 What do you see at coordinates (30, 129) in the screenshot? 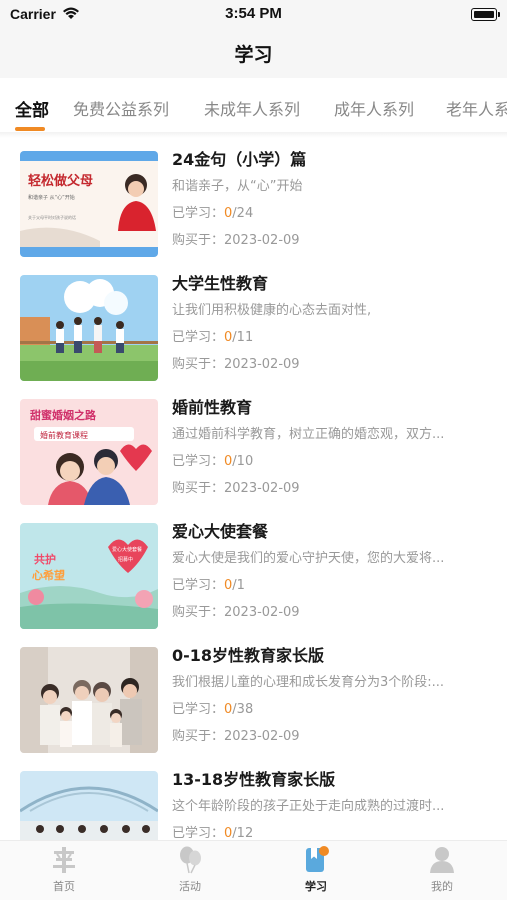
I see `active-tab-indicator` at bounding box center [30, 129].